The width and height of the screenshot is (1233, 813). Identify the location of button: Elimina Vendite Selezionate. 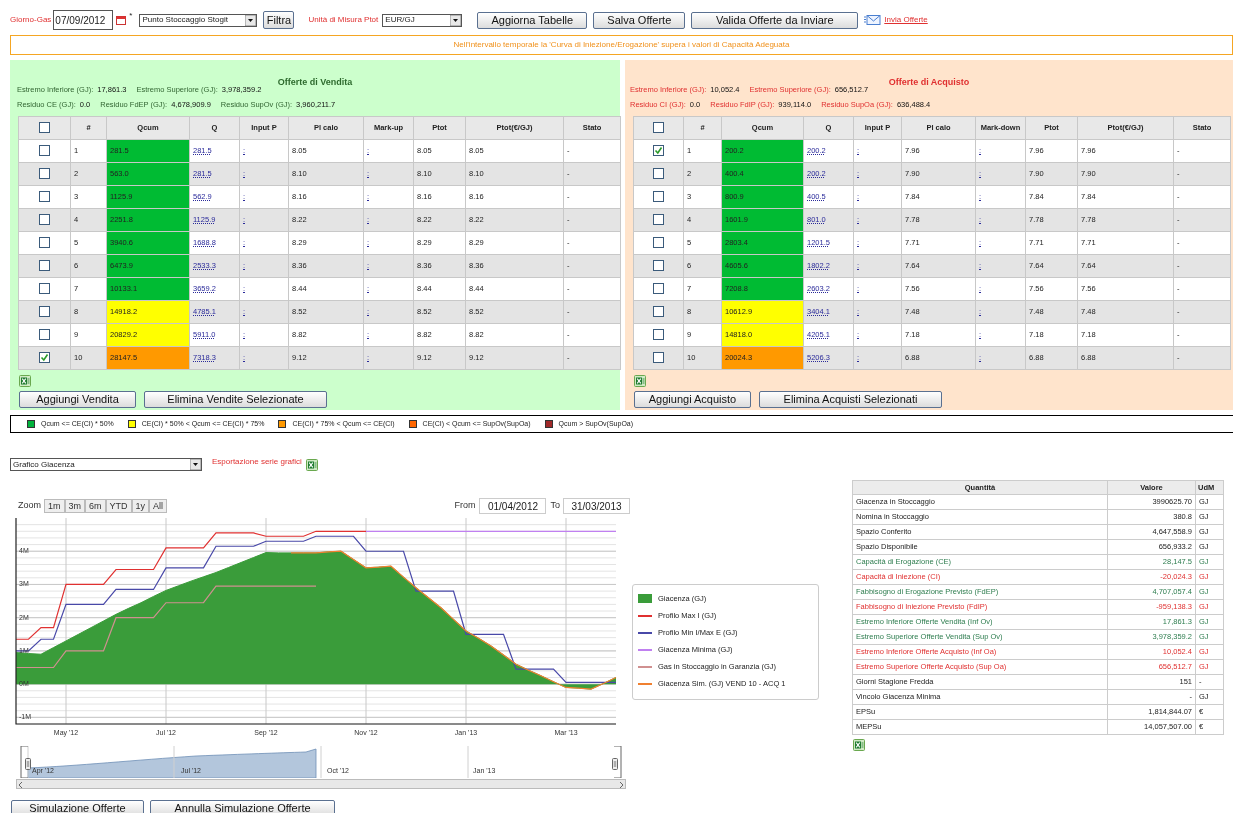
(235, 399).